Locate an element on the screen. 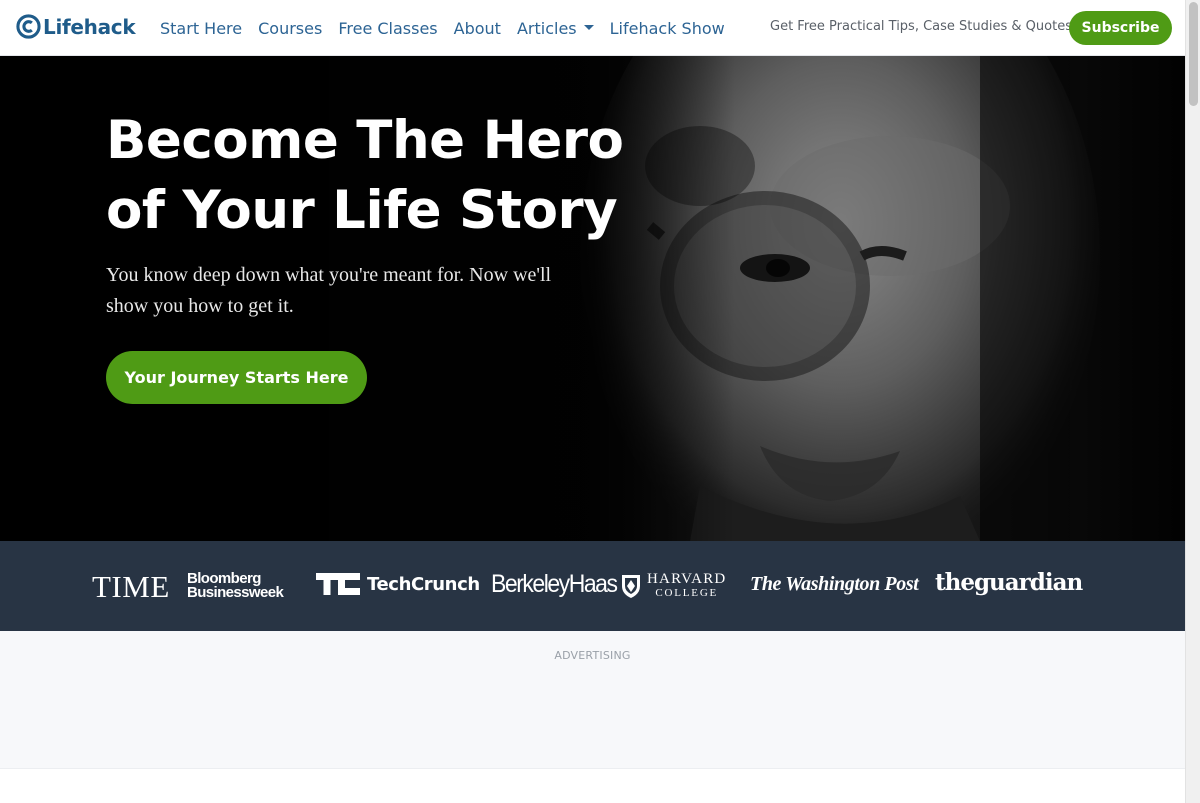 This screenshot has width=1200, height=803. time-logo: TIME is located at coordinates (131, 586).